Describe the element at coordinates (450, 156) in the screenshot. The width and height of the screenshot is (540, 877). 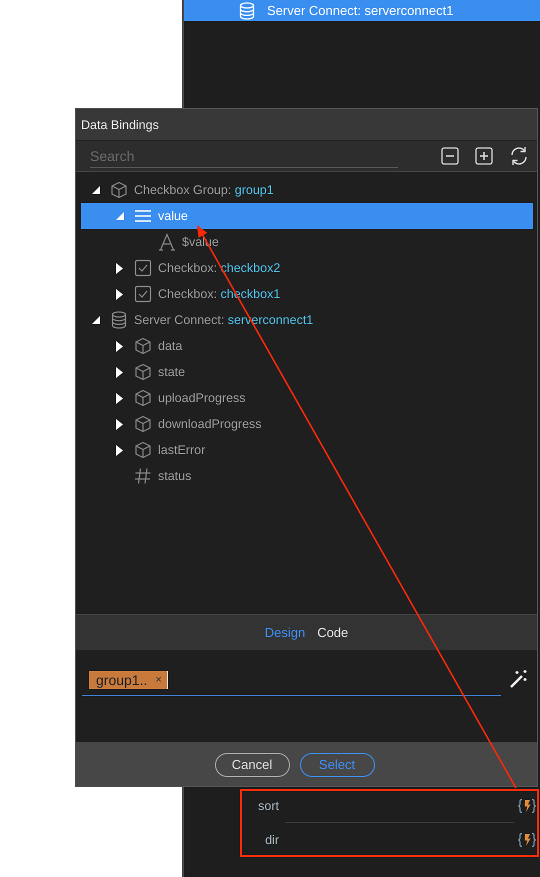
I see `collapse-all-icon` at that location.